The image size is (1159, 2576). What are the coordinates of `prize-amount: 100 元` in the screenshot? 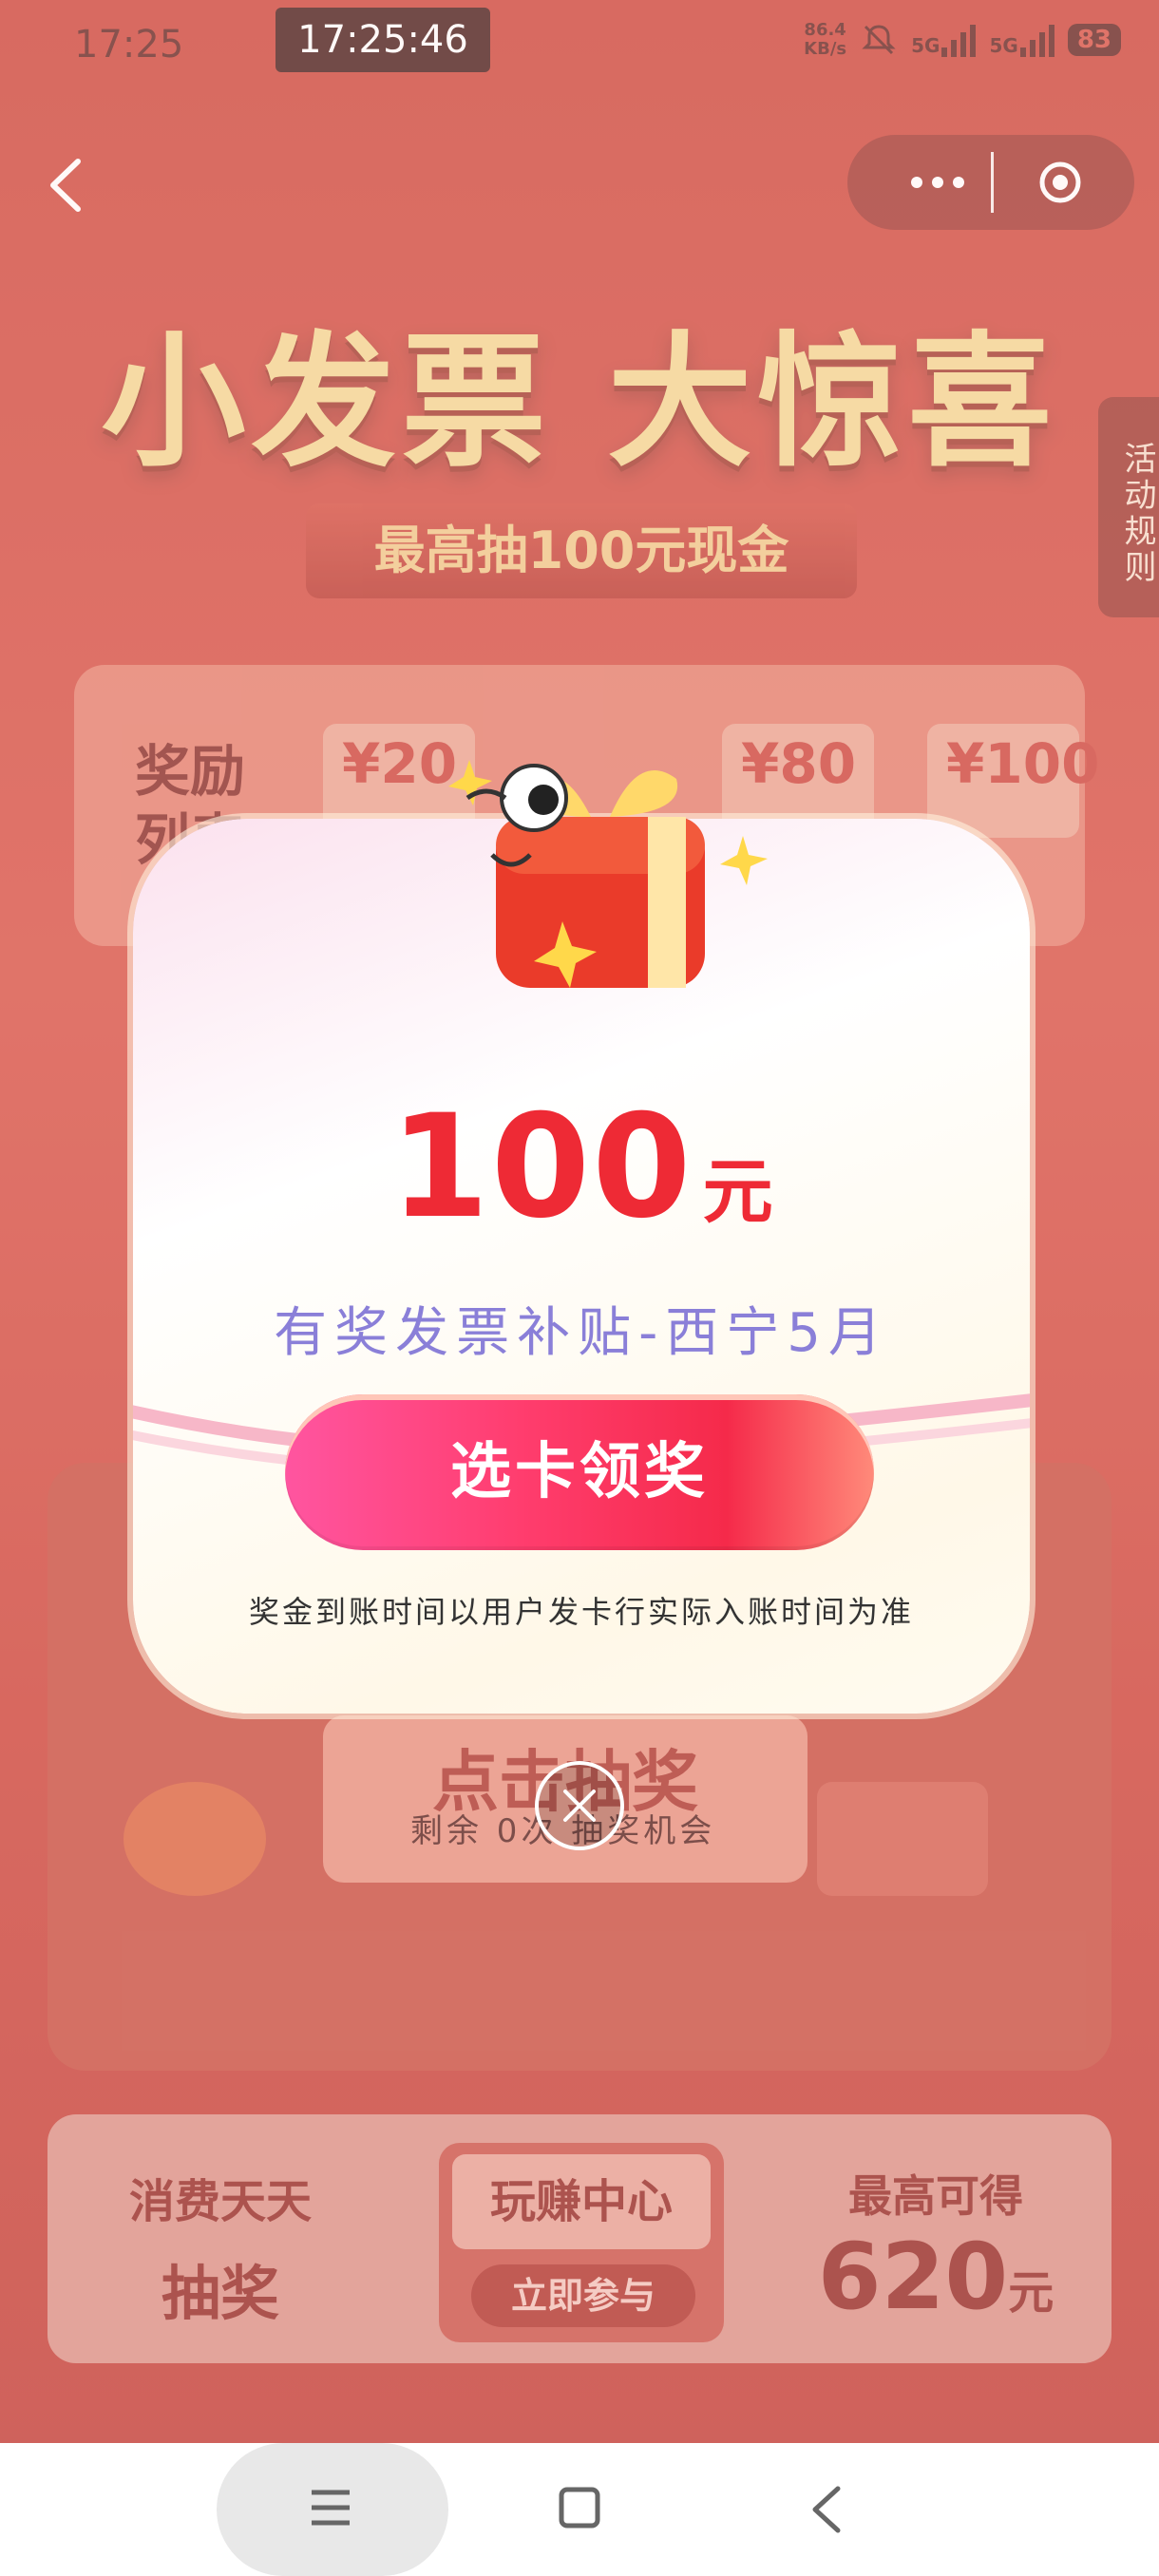 It's located at (581, 1167).